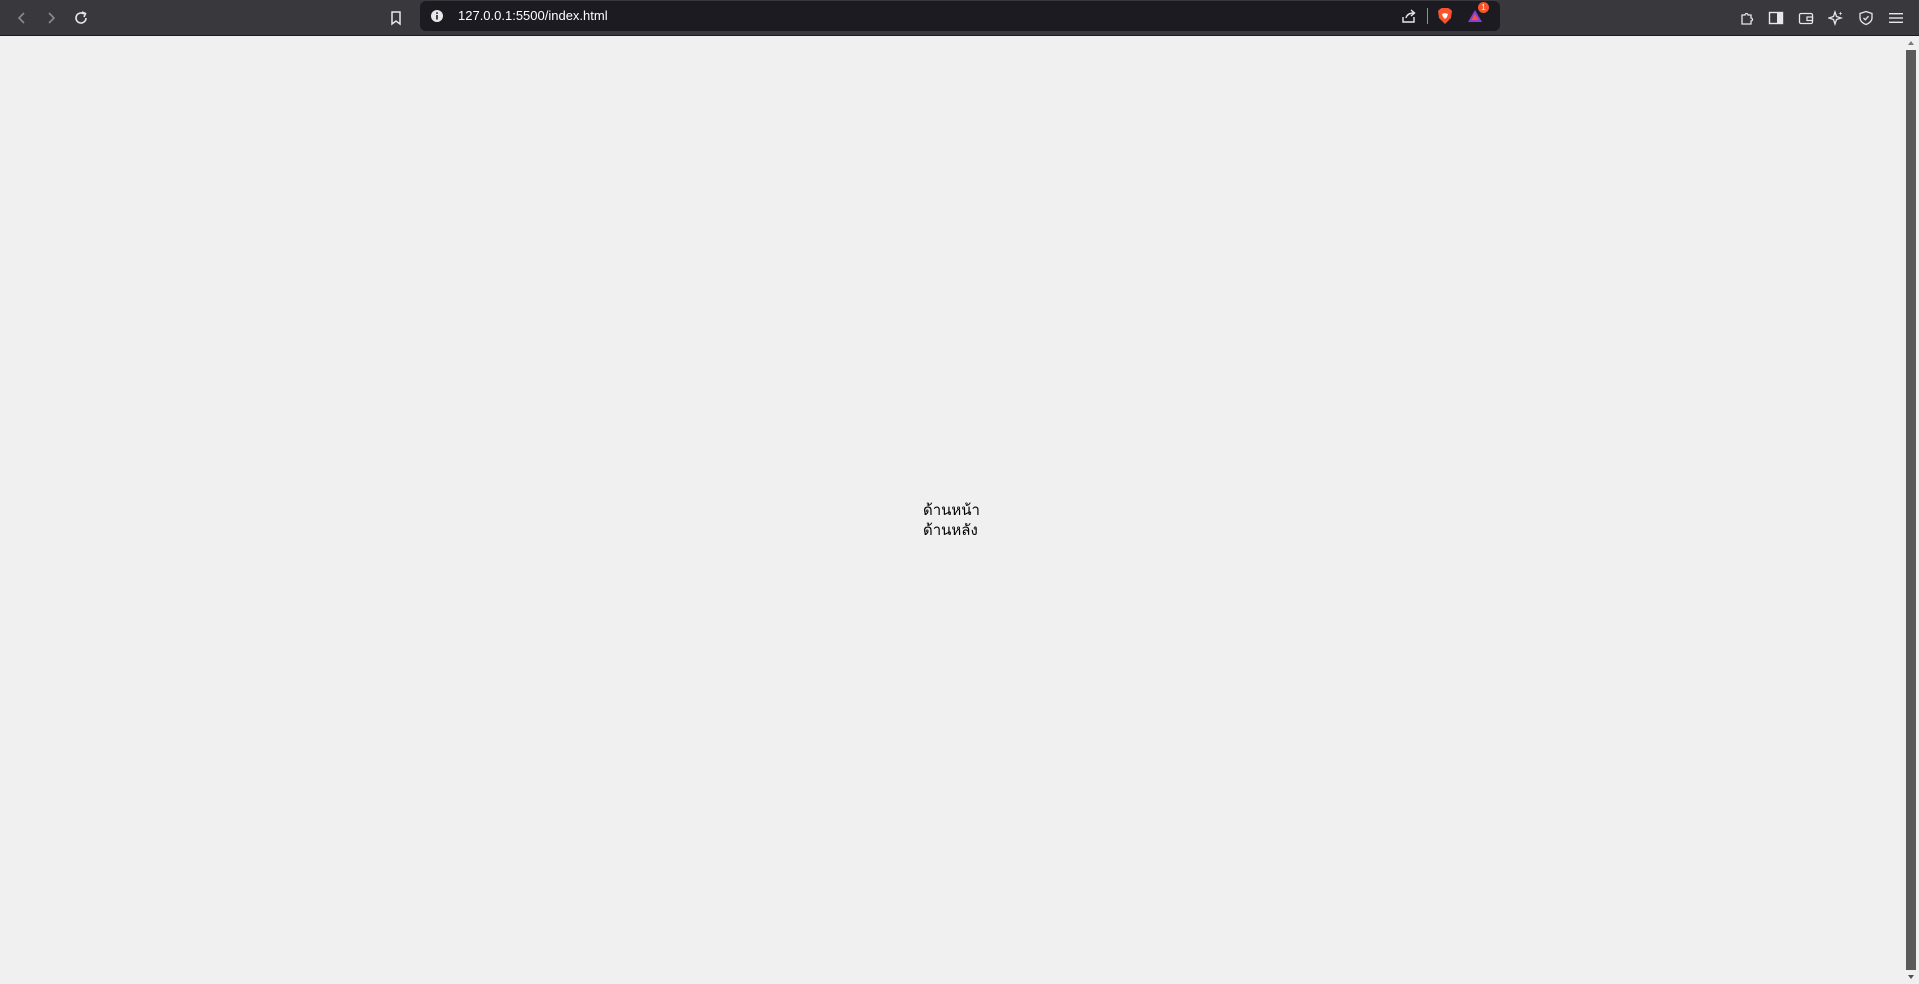 Image resolution: width=1919 pixels, height=984 pixels. I want to click on leo-ai-button, so click(1836, 18).